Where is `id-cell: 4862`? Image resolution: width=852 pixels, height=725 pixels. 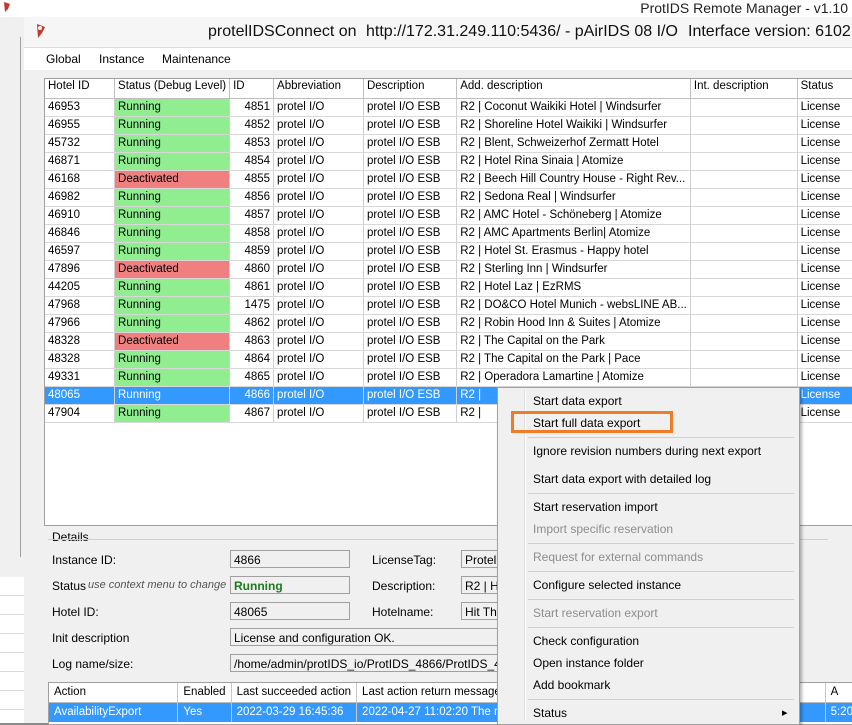
id-cell: 4862 is located at coordinates (252, 323).